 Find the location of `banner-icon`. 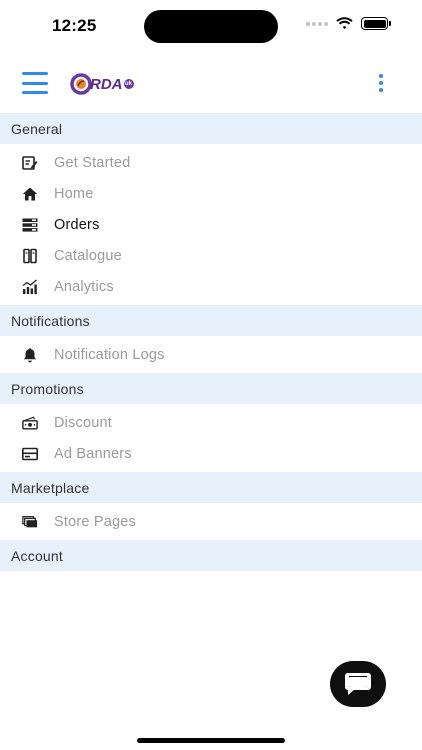

banner-icon is located at coordinates (30, 454).